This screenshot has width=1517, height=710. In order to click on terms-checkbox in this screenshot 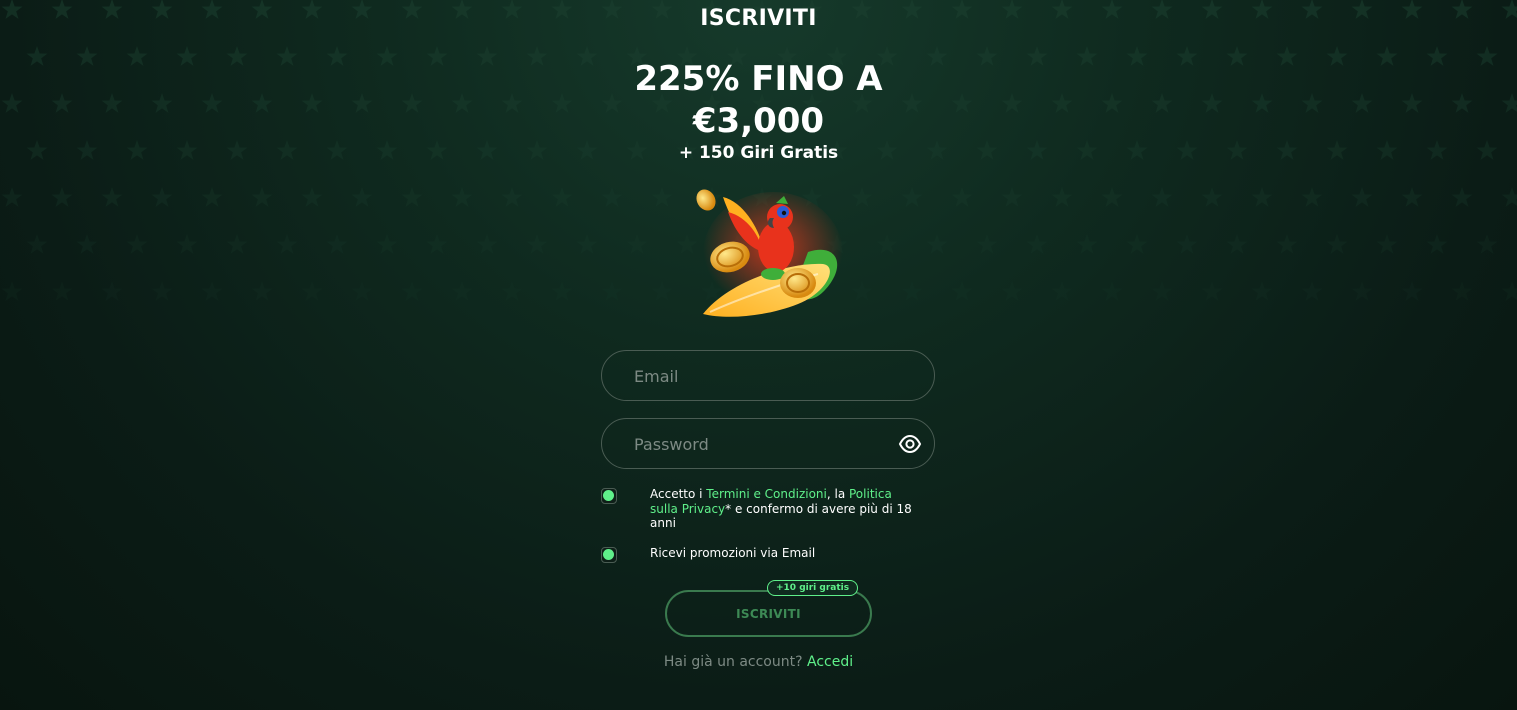, I will do `click(609, 496)`.